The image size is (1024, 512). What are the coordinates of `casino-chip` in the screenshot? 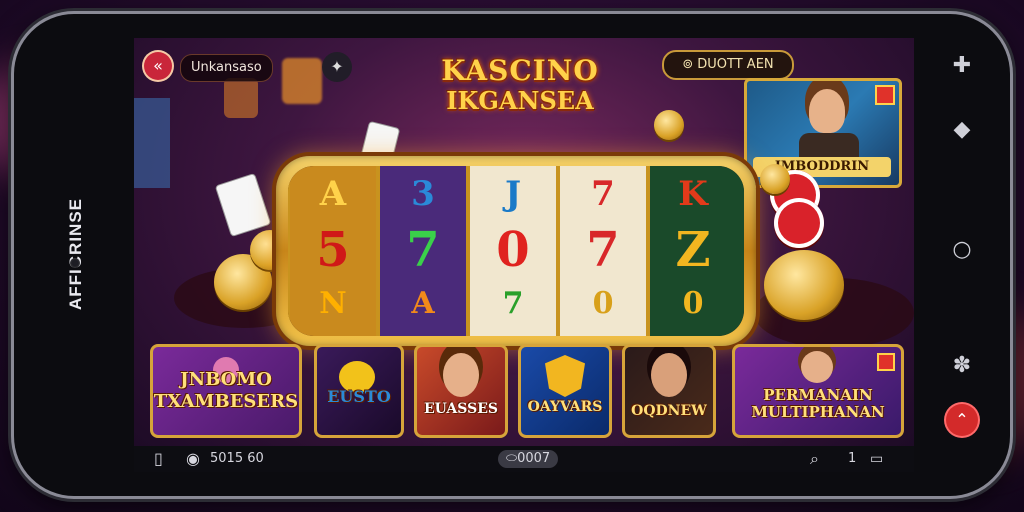 It's located at (799, 223).